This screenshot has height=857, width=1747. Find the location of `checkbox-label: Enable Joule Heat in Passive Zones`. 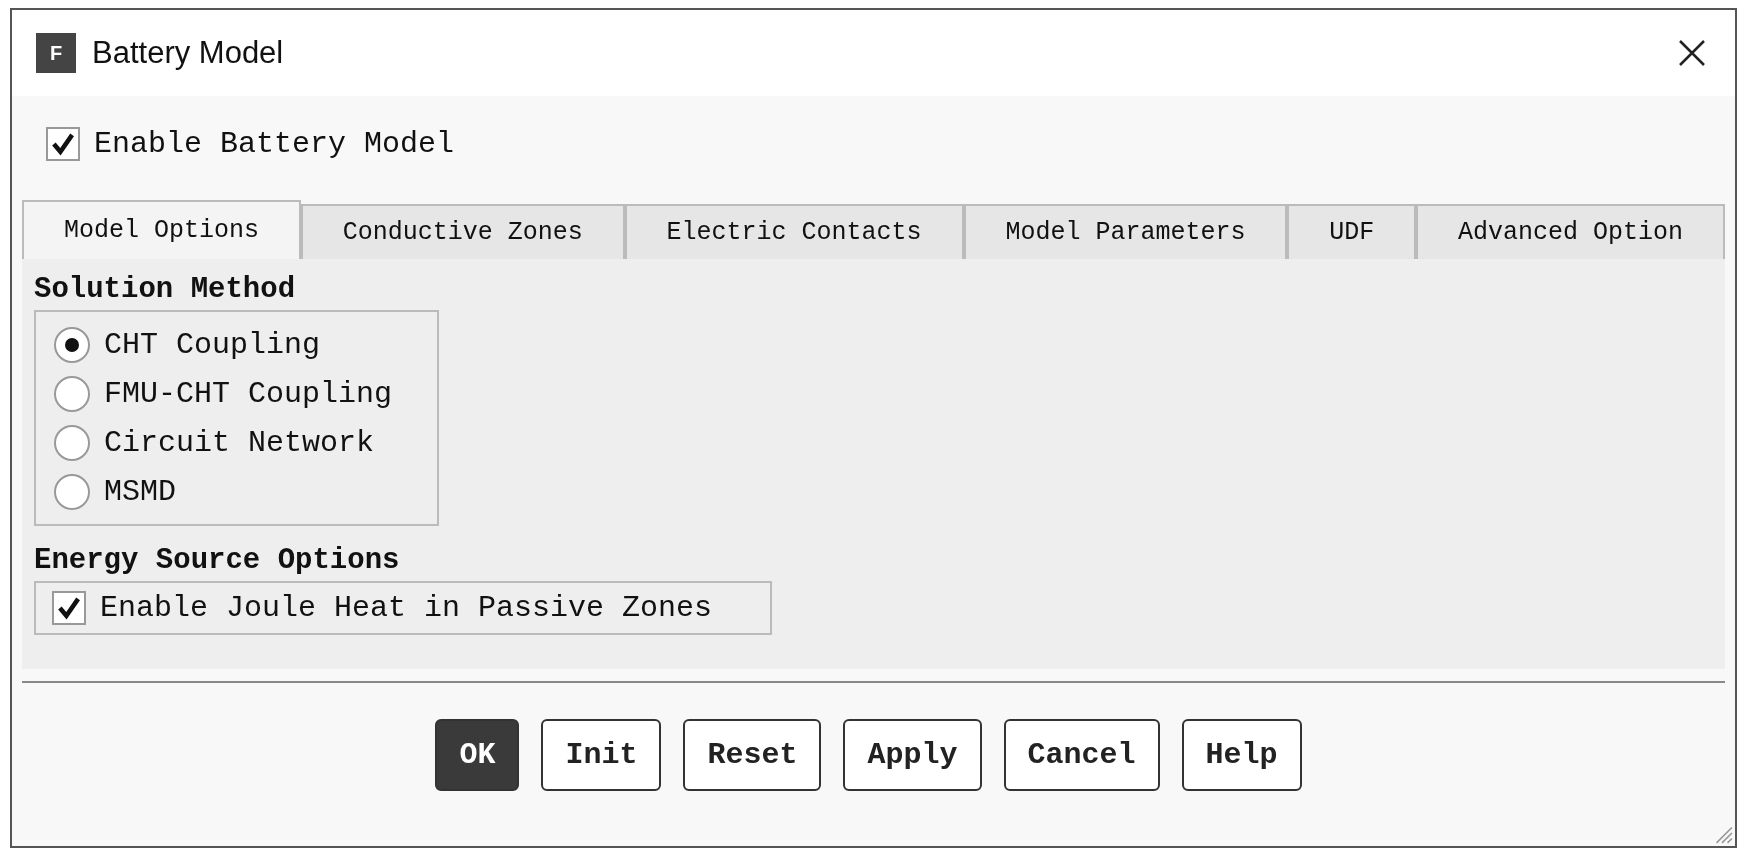

checkbox-label: Enable Joule Heat in Passive Zones is located at coordinates (406, 608).